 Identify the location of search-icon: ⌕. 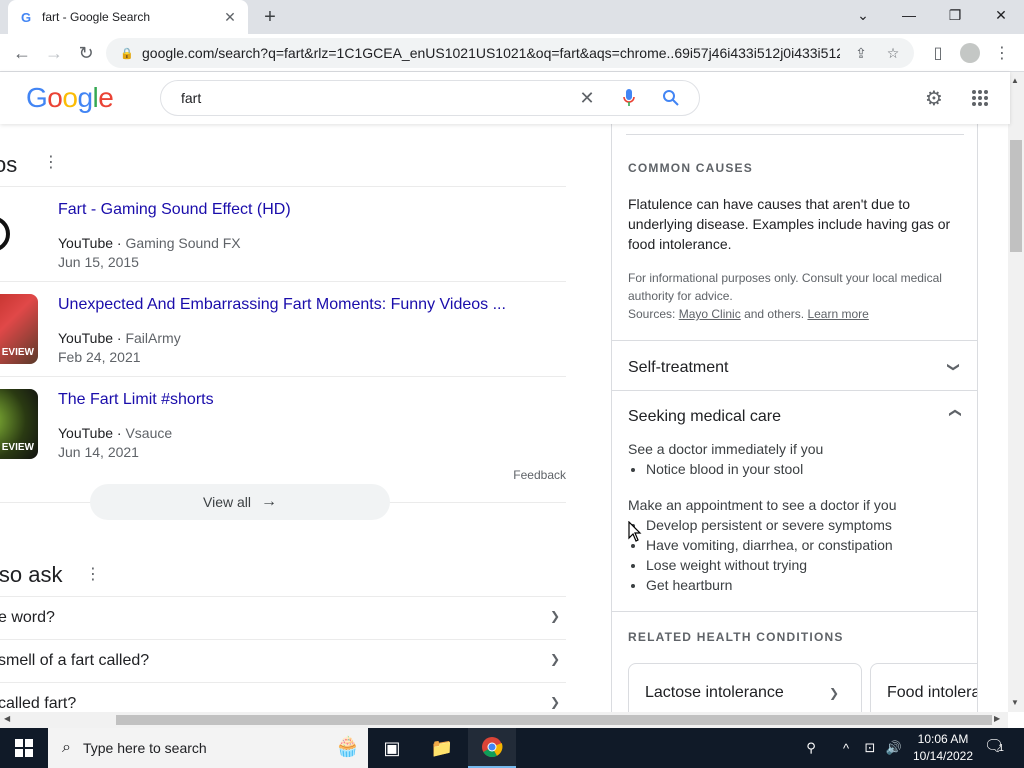
(66, 747).